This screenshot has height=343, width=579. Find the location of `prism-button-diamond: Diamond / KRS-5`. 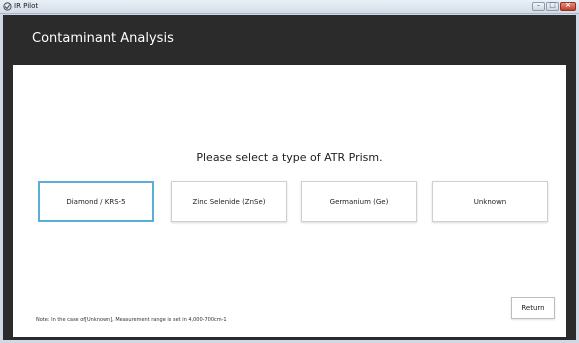

prism-button-diamond: Diamond / KRS-5 is located at coordinates (96, 201).